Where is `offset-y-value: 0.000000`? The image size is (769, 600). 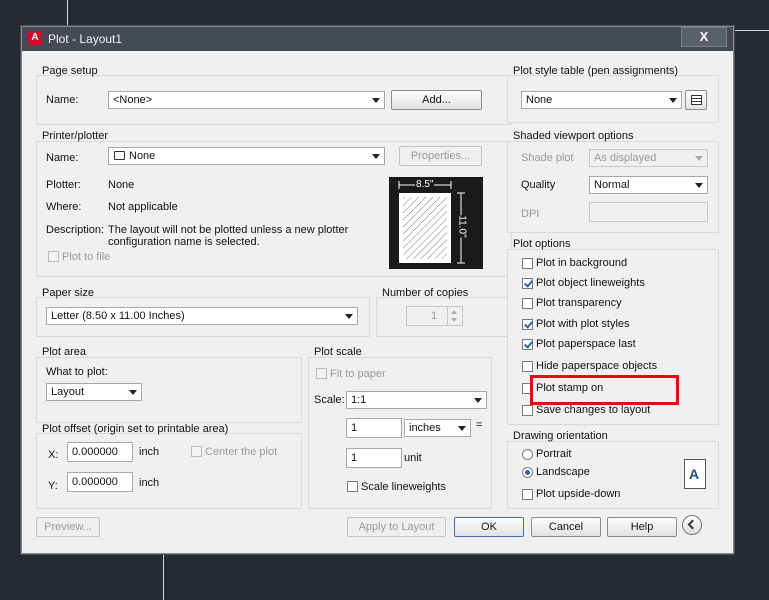
offset-y-value: 0.000000 is located at coordinates (95, 482).